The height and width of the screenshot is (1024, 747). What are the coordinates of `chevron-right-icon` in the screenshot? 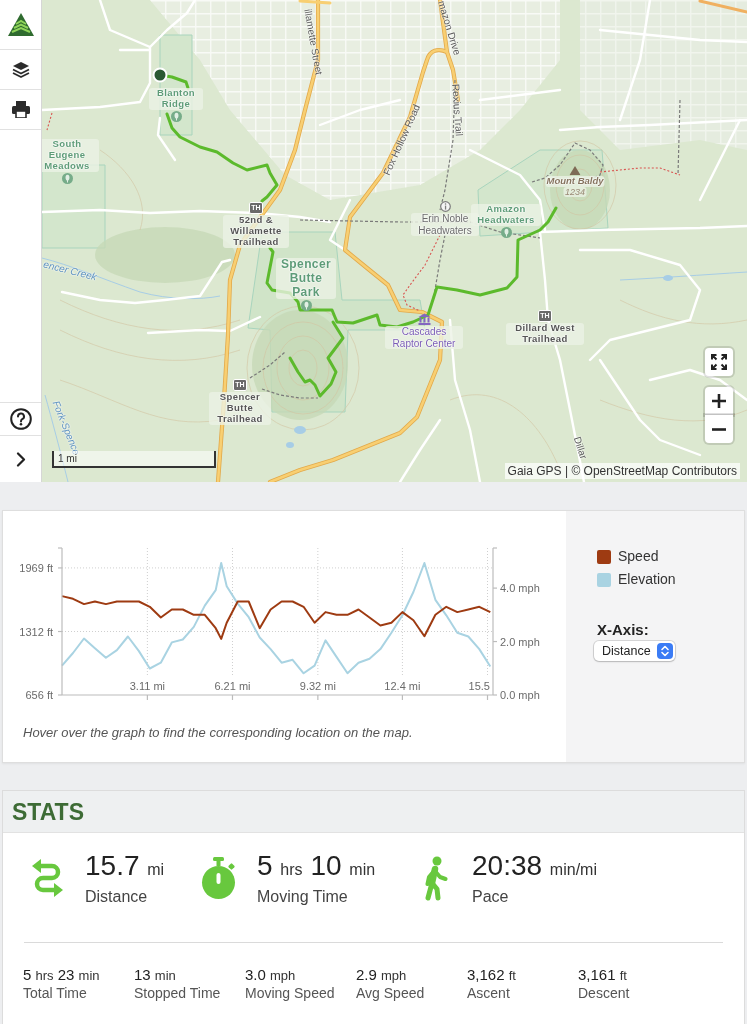 It's located at (20, 459).